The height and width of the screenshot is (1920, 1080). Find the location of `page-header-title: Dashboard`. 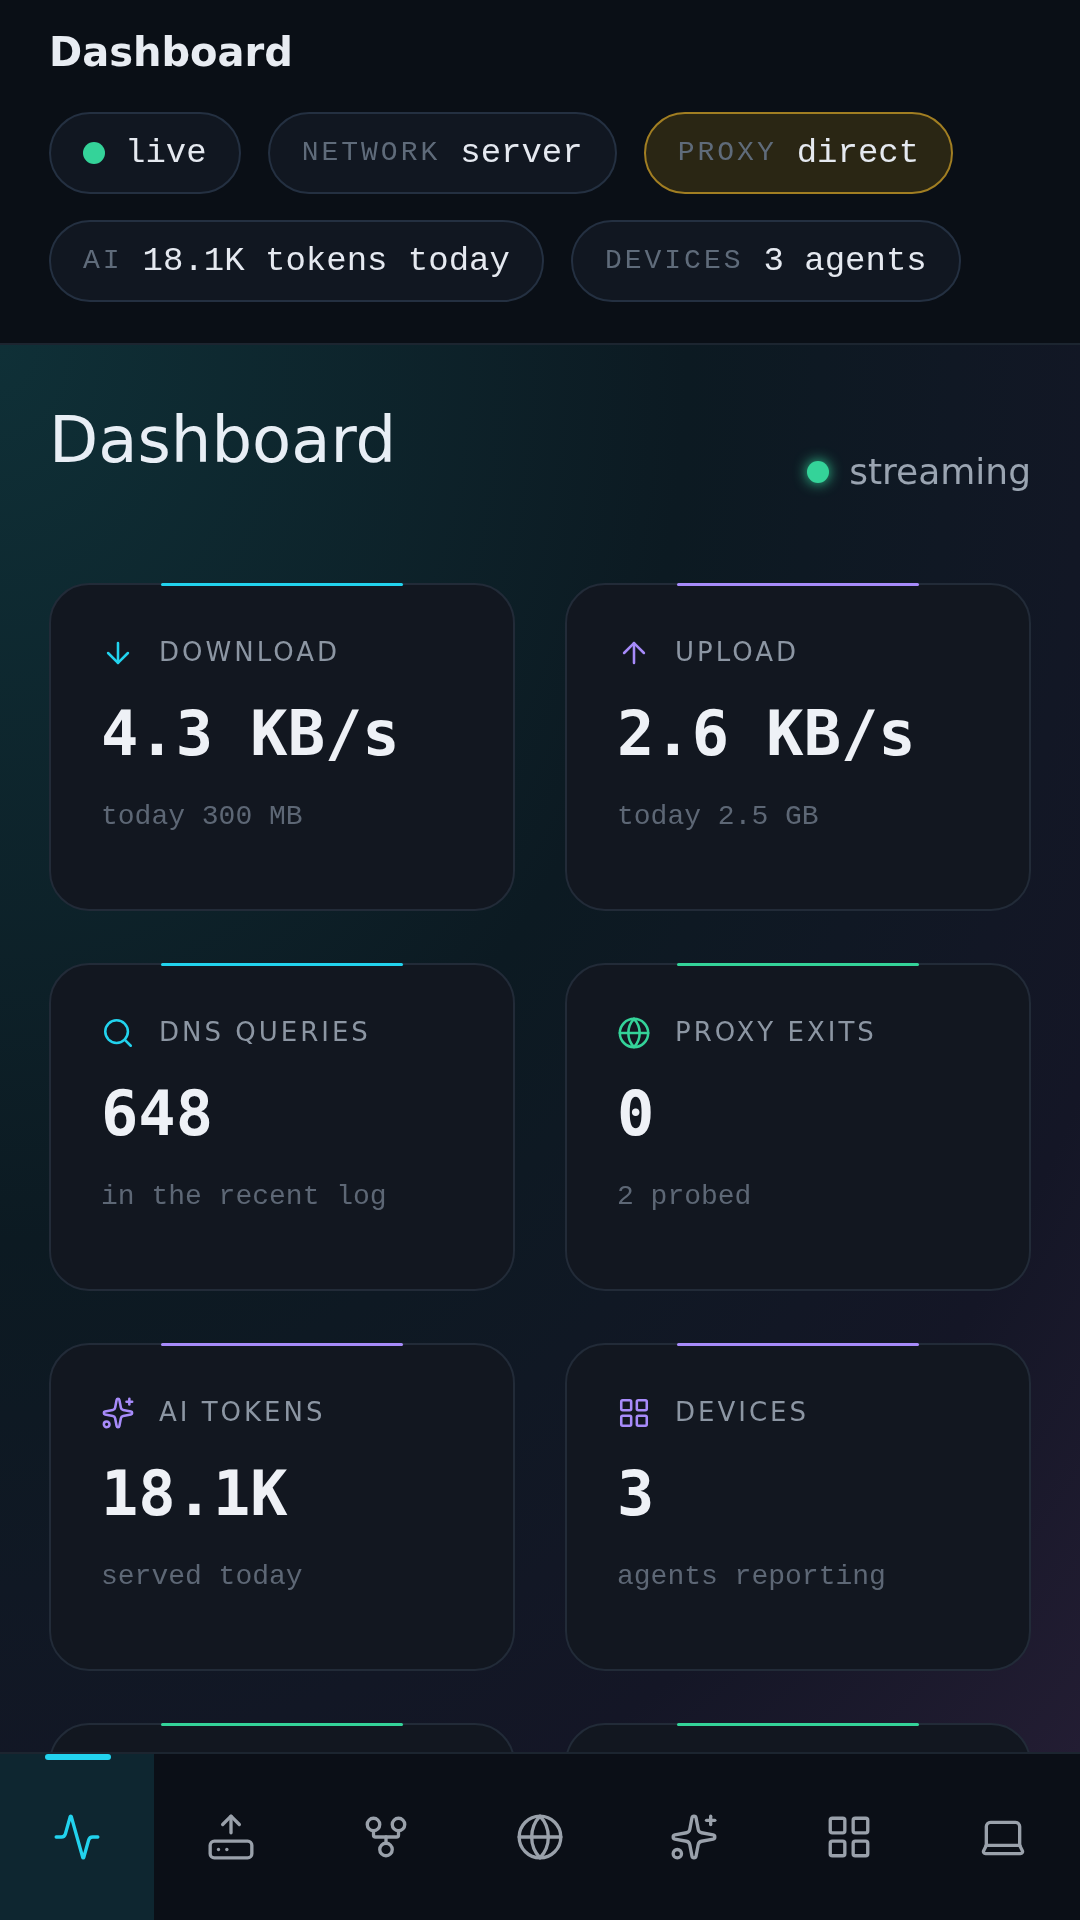

page-header-title: Dashboard is located at coordinates (171, 52).